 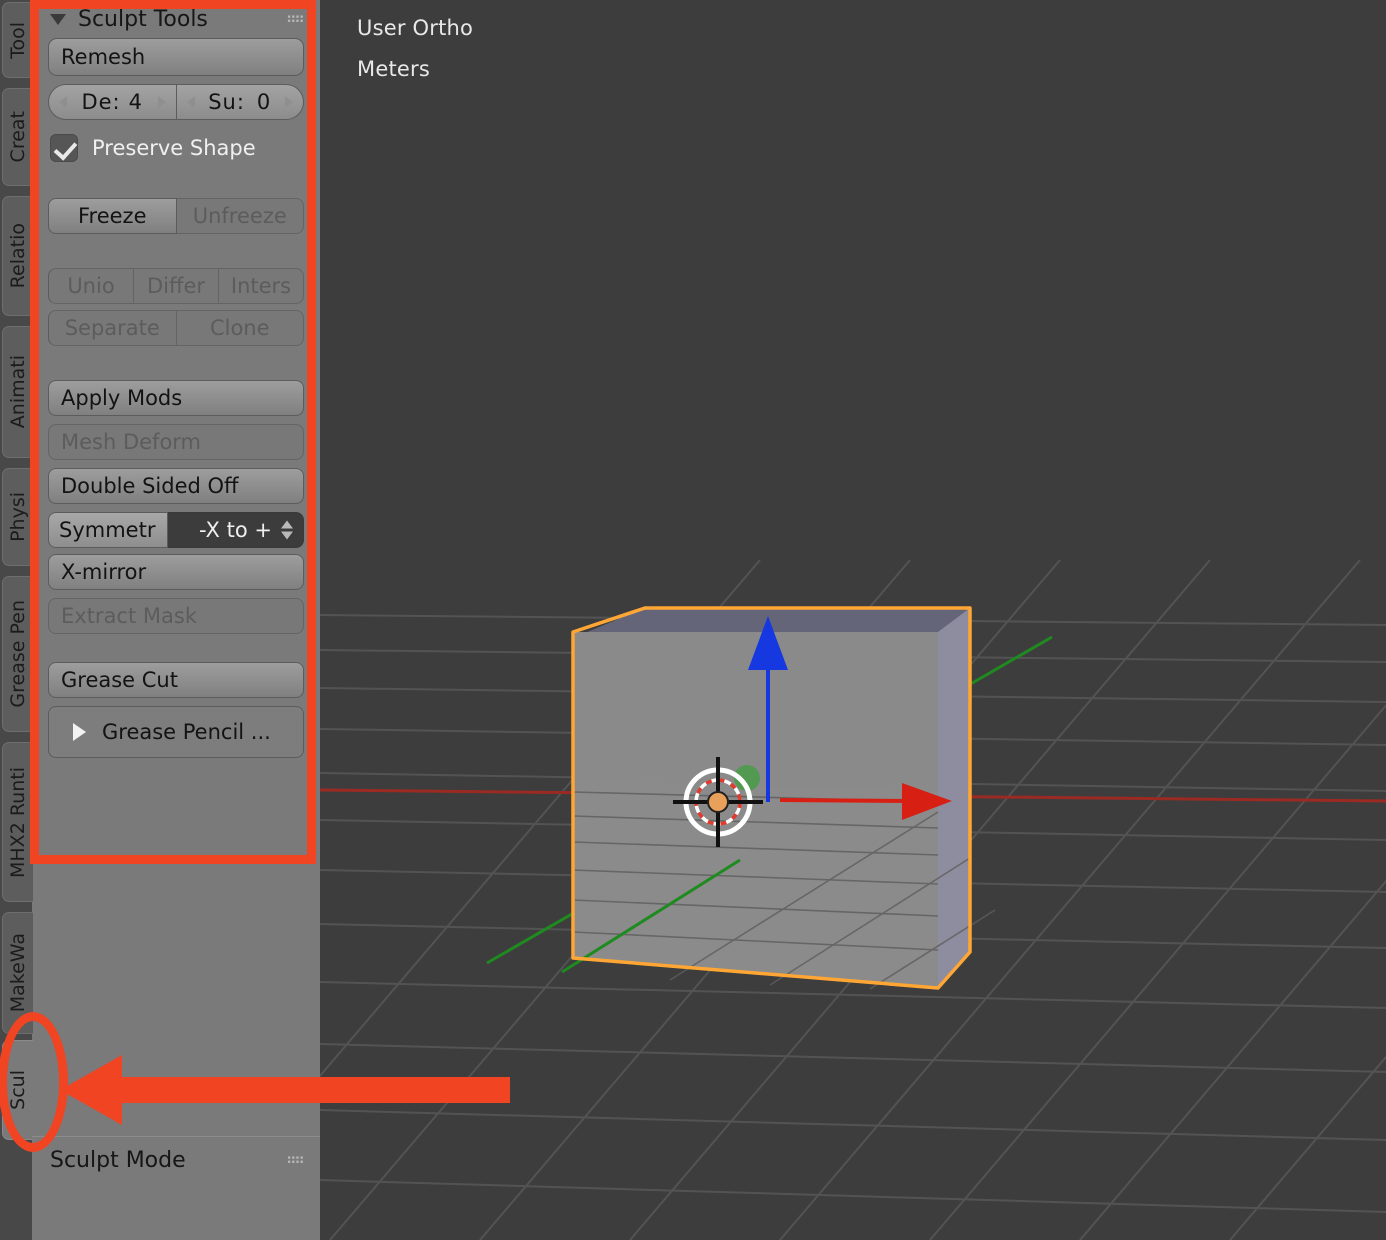 I want to click on depth-label: De:, so click(x=101, y=102).